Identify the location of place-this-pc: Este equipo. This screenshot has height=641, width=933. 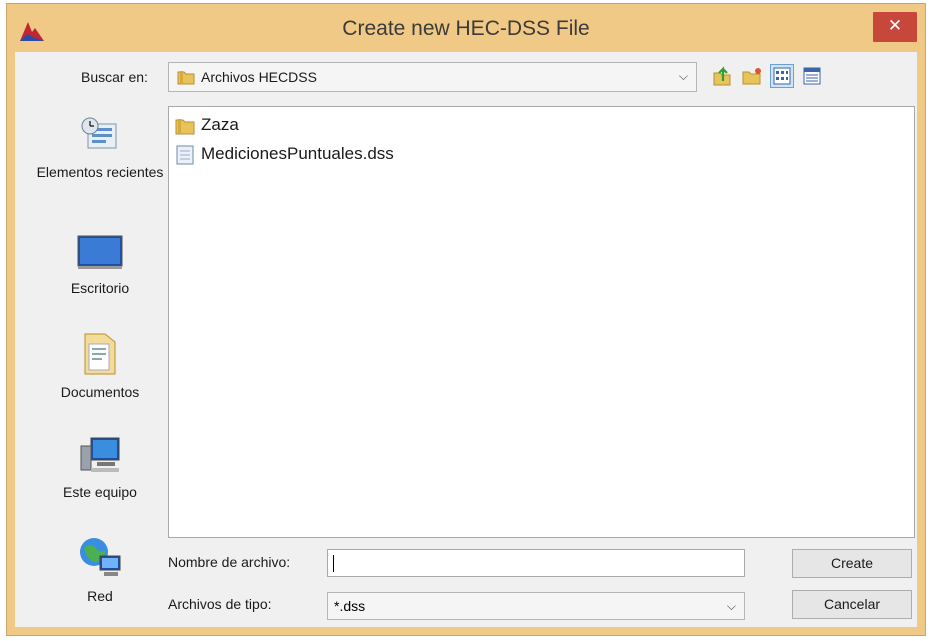
(100, 469).